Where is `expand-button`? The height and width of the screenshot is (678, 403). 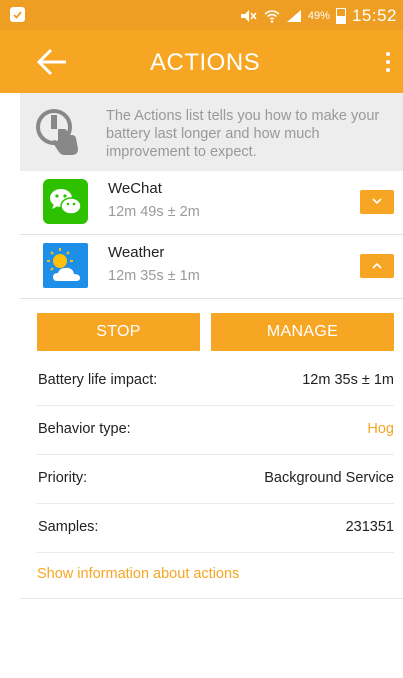
expand-button is located at coordinates (377, 202).